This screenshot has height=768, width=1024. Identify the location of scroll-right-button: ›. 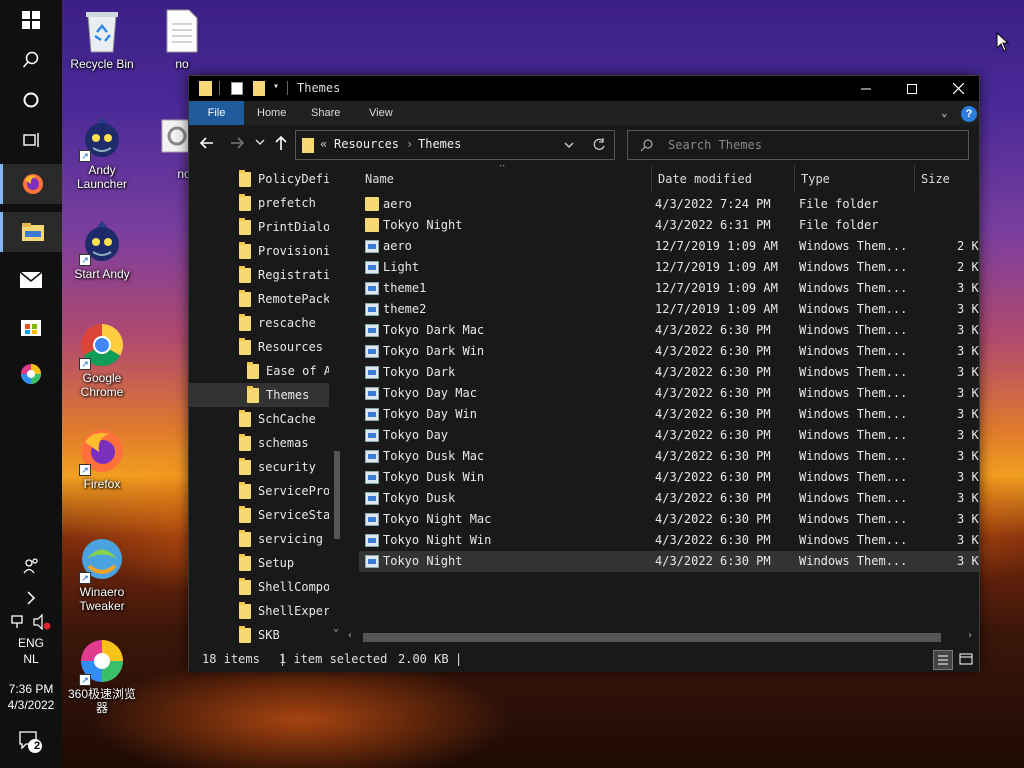
(970, 635).